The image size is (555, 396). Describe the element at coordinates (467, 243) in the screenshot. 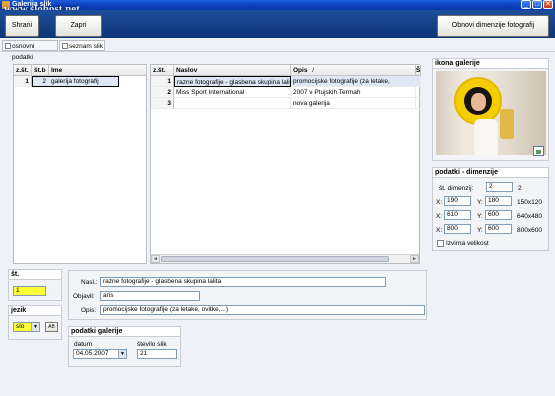

I see `original-size-label: Izvirna velikost` at that location.